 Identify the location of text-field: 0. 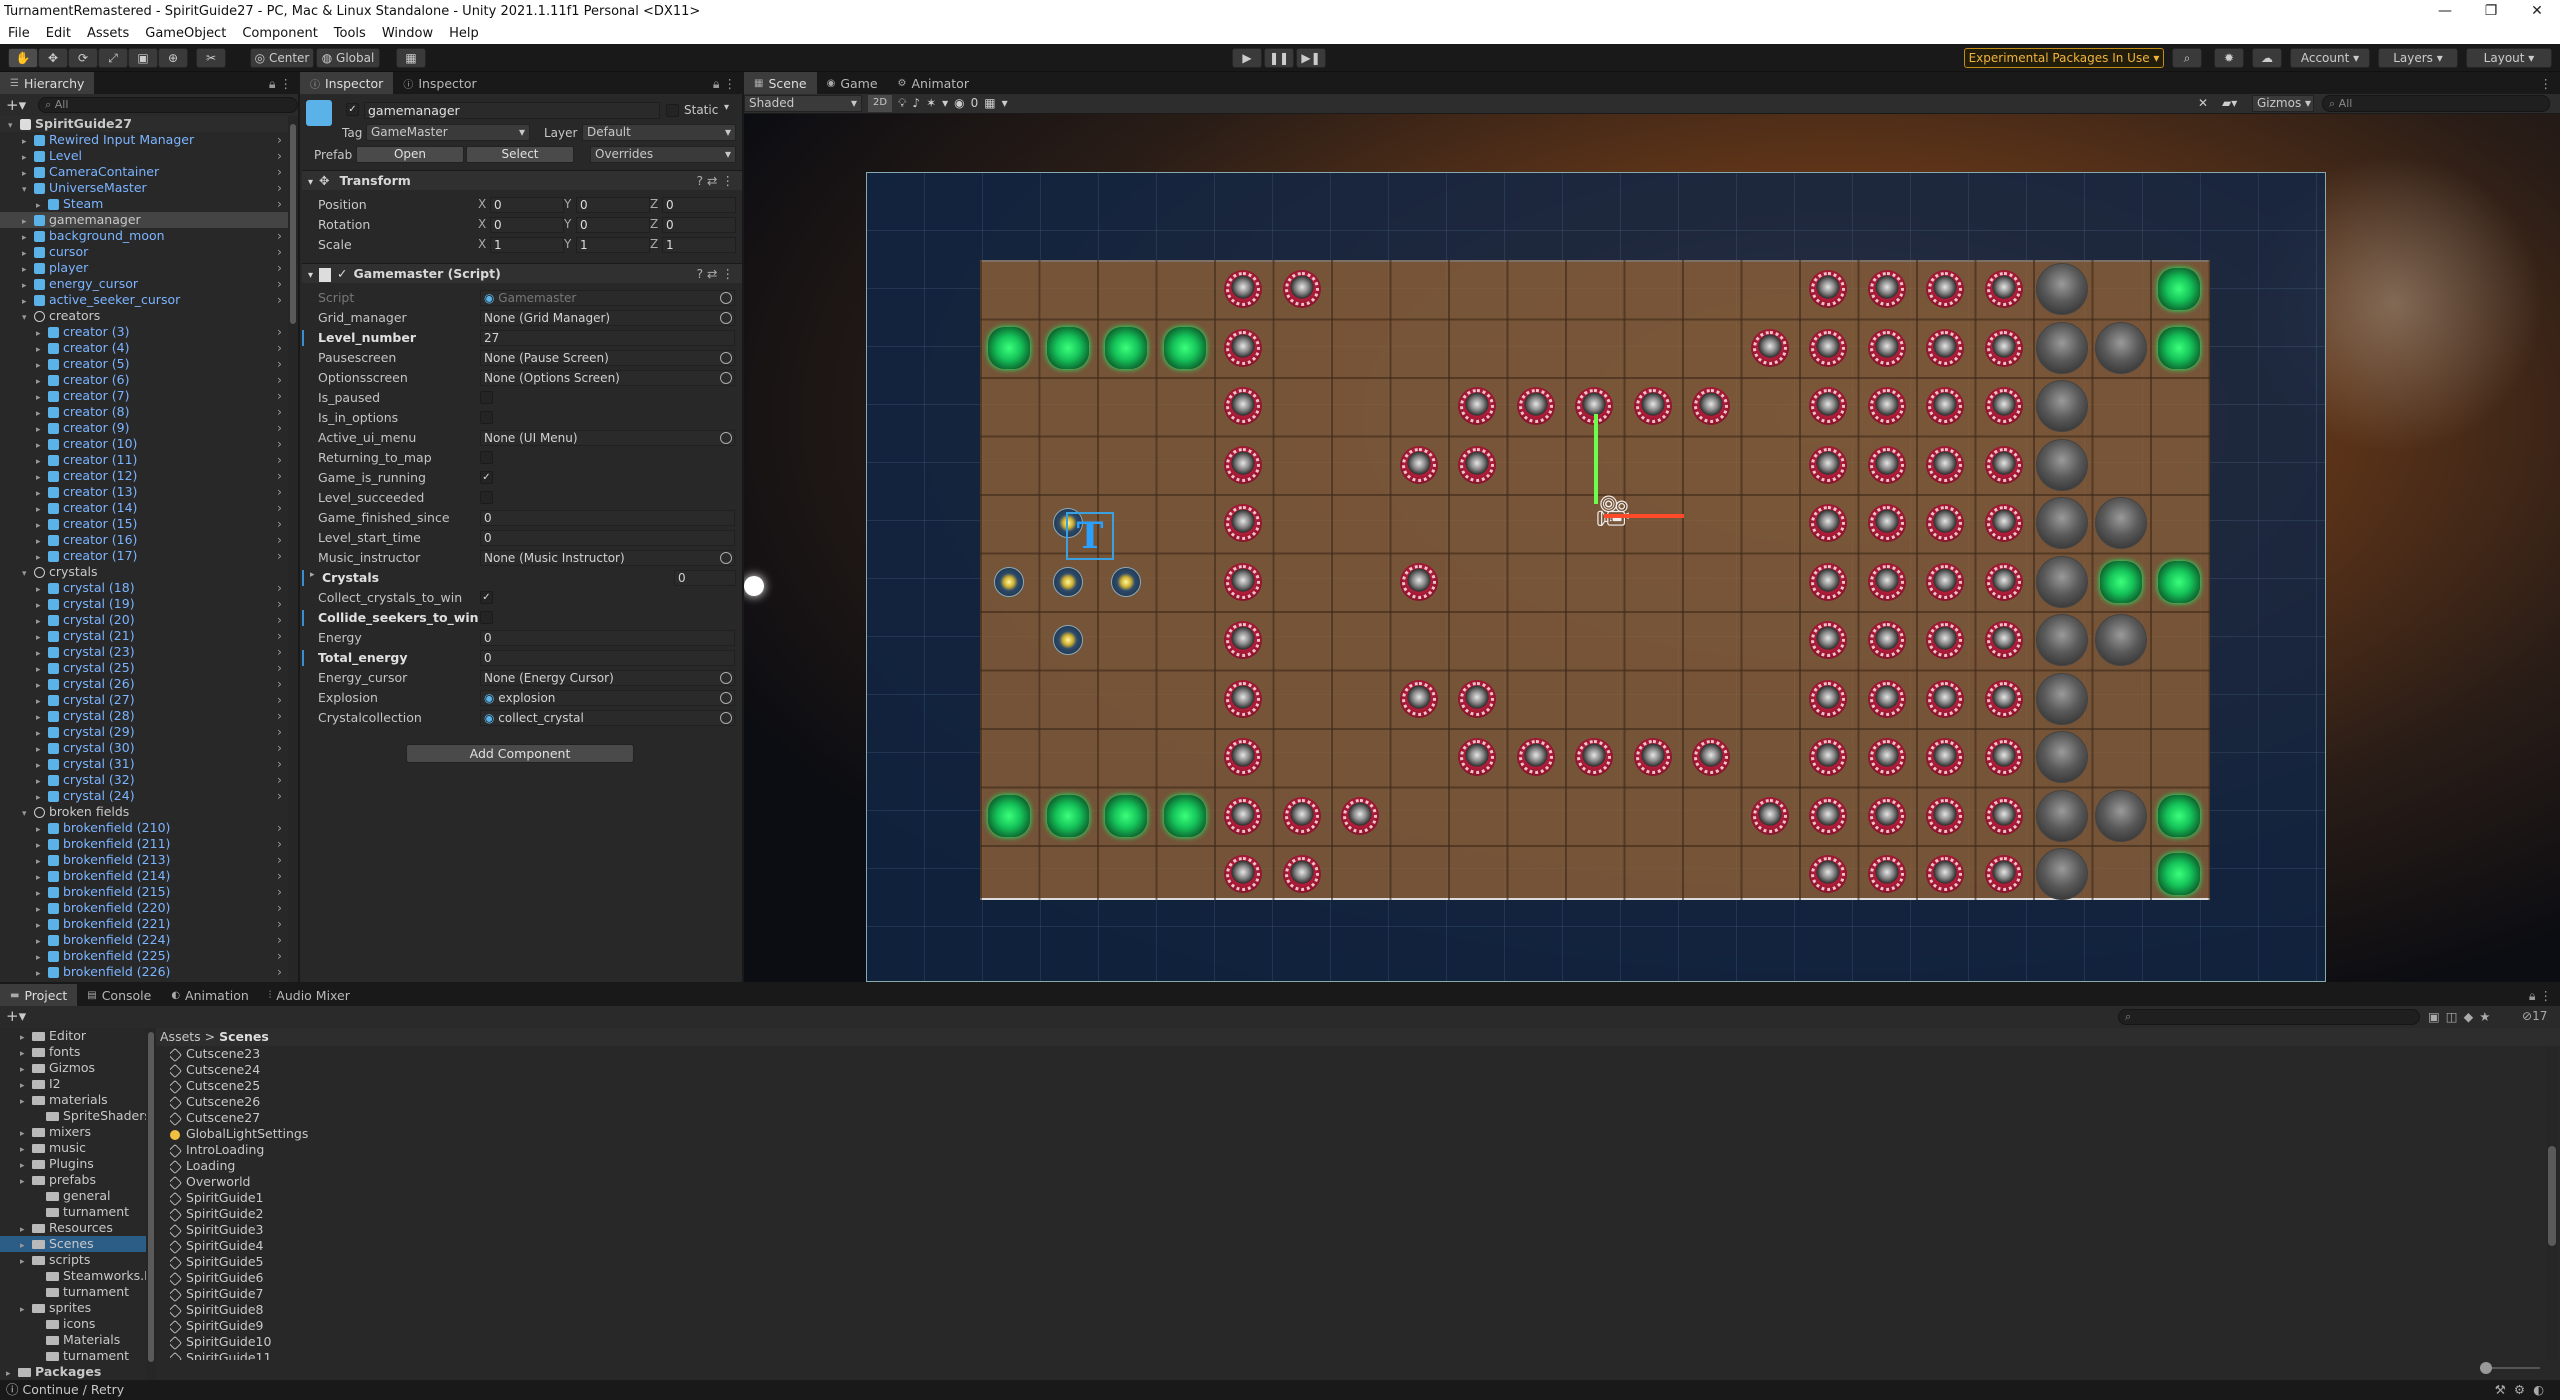
(607, 638).